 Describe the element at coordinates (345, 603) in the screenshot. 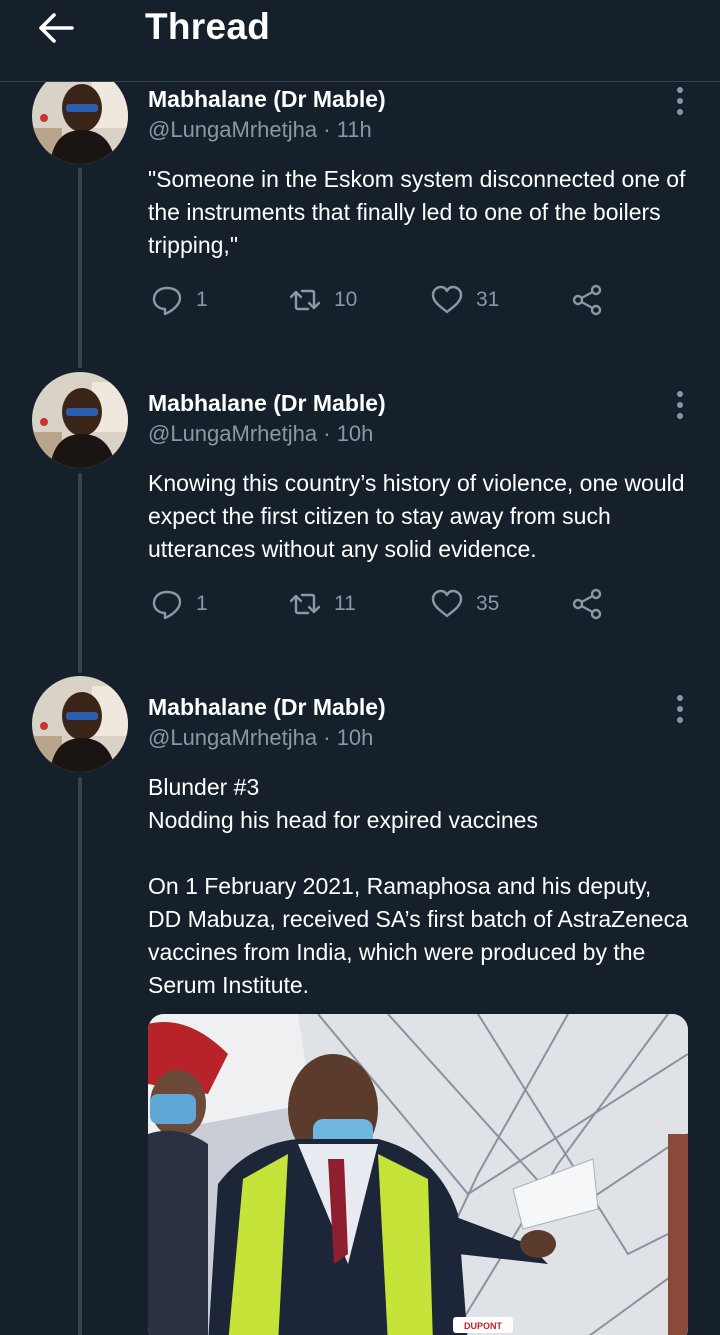

I see `retweet-count: 11` at that location.